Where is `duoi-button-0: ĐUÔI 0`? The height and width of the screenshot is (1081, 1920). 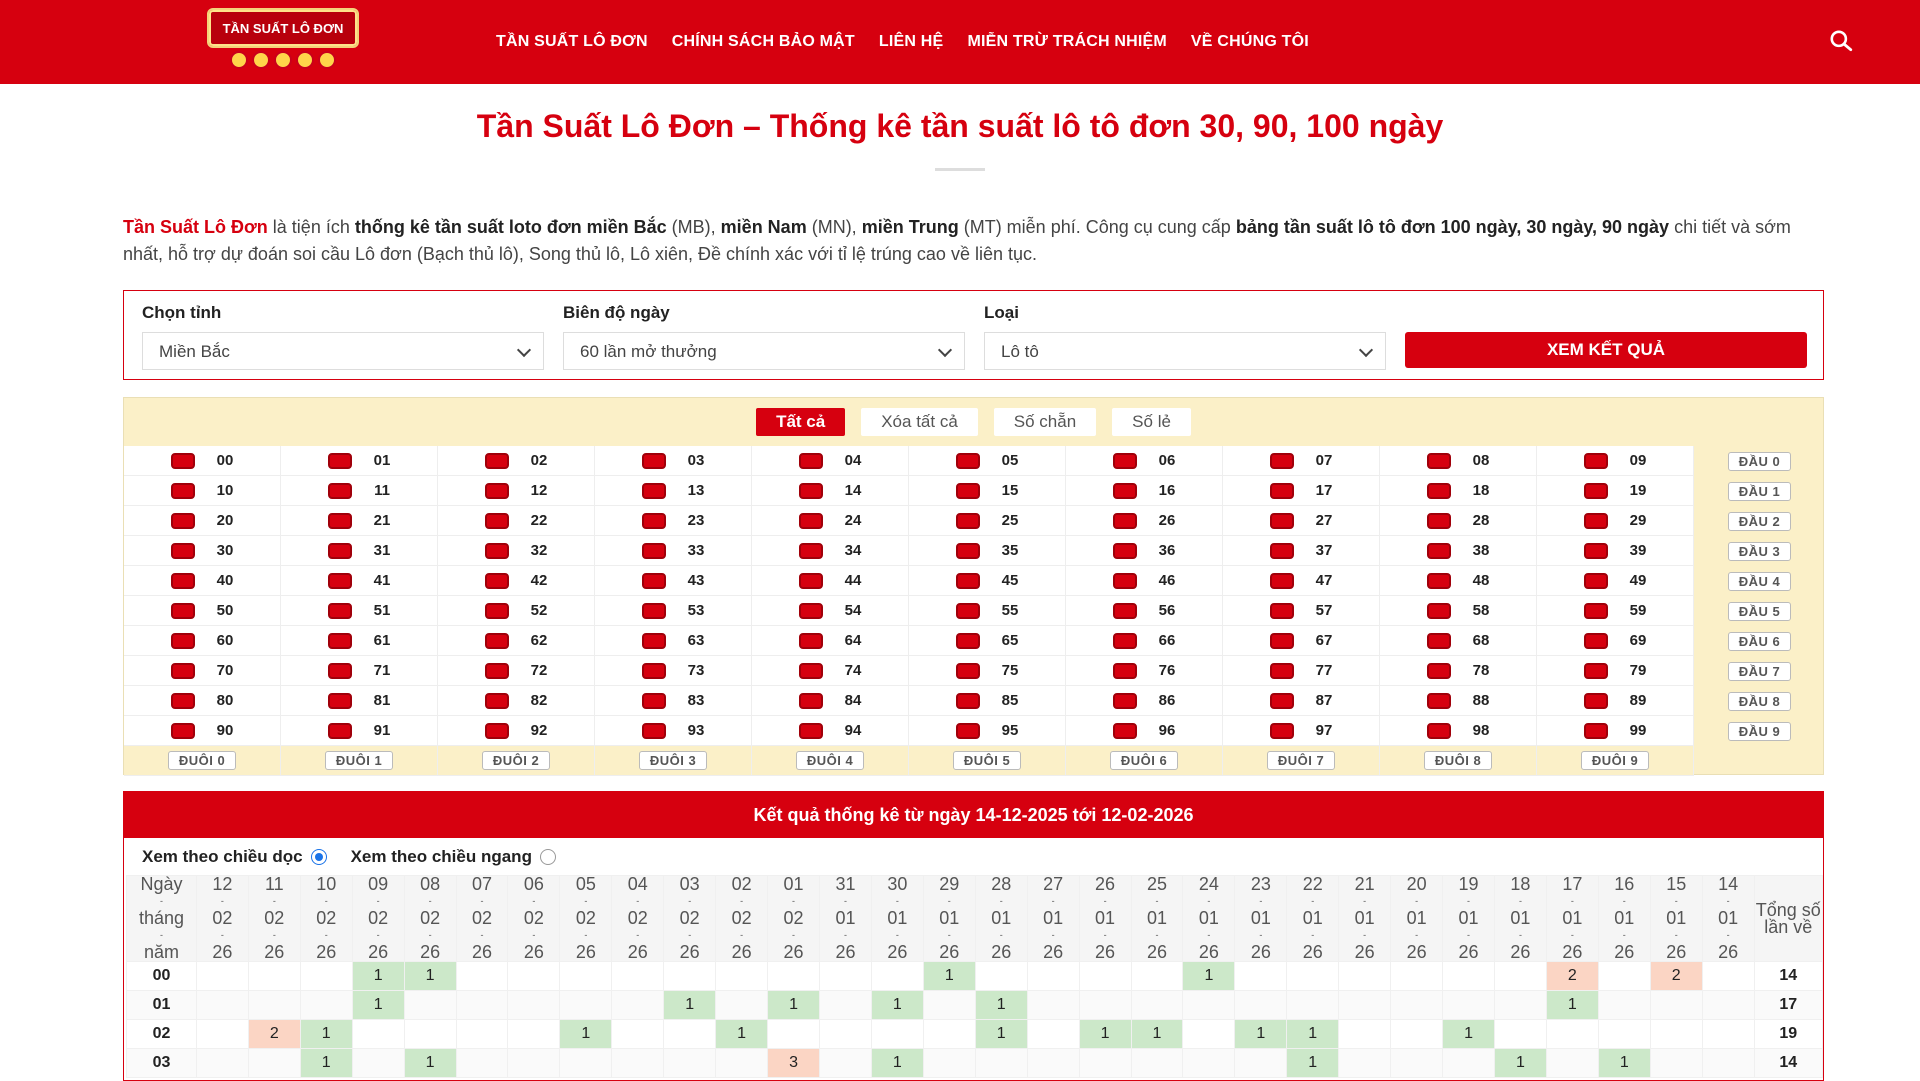 duoi-button-0: ĐUÔI 0 is located at coordinates (202, 760).